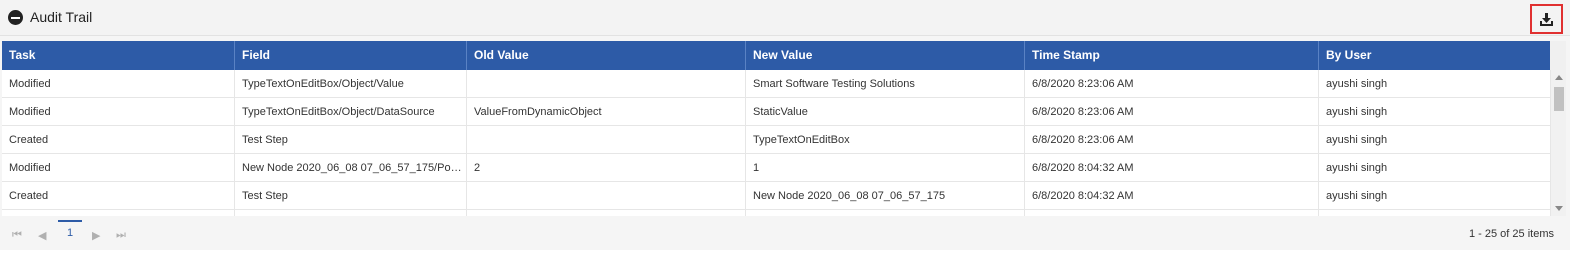  I want to click on column-header-by-user: By User, so click(1434, 55).